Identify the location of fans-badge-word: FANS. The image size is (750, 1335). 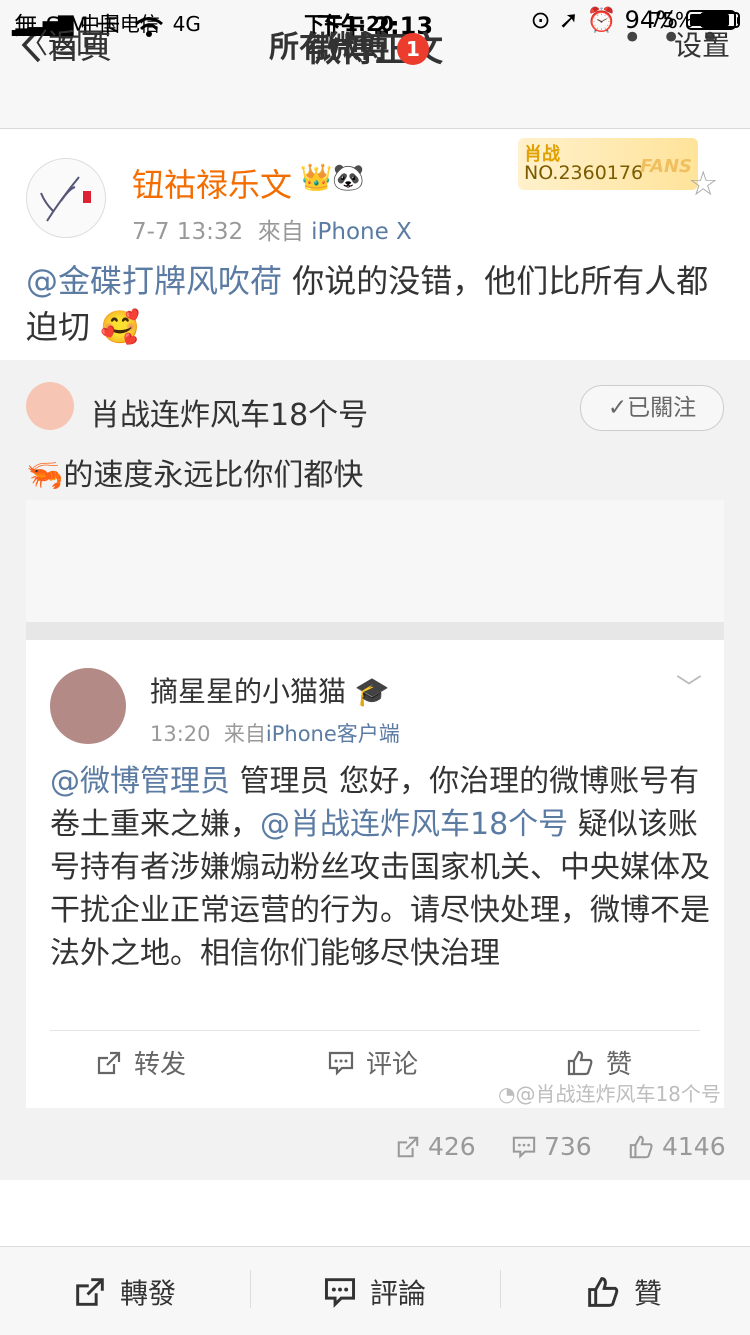
(666, 166).